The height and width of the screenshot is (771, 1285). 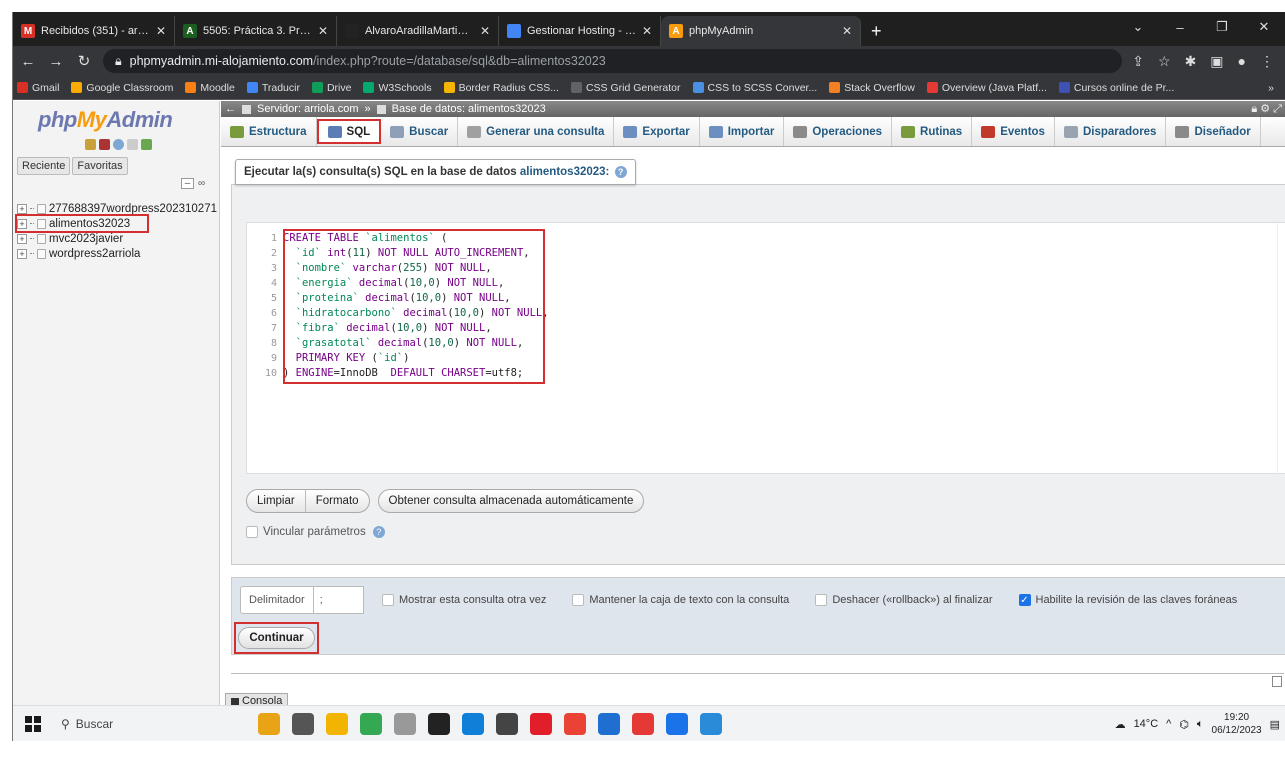 What do you see at coordinates (541, 723) in the screenshot?
I see `opera-icon` at bounding box center [541, 723].